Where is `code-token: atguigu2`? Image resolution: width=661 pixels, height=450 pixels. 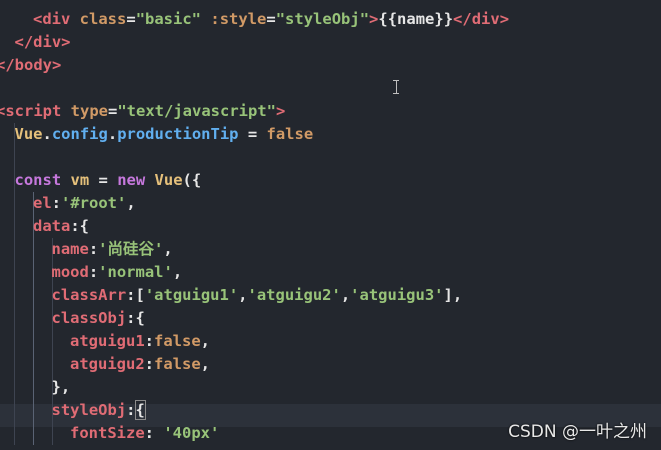
code-token: atguigu2 is located at coordinates (107, 364).